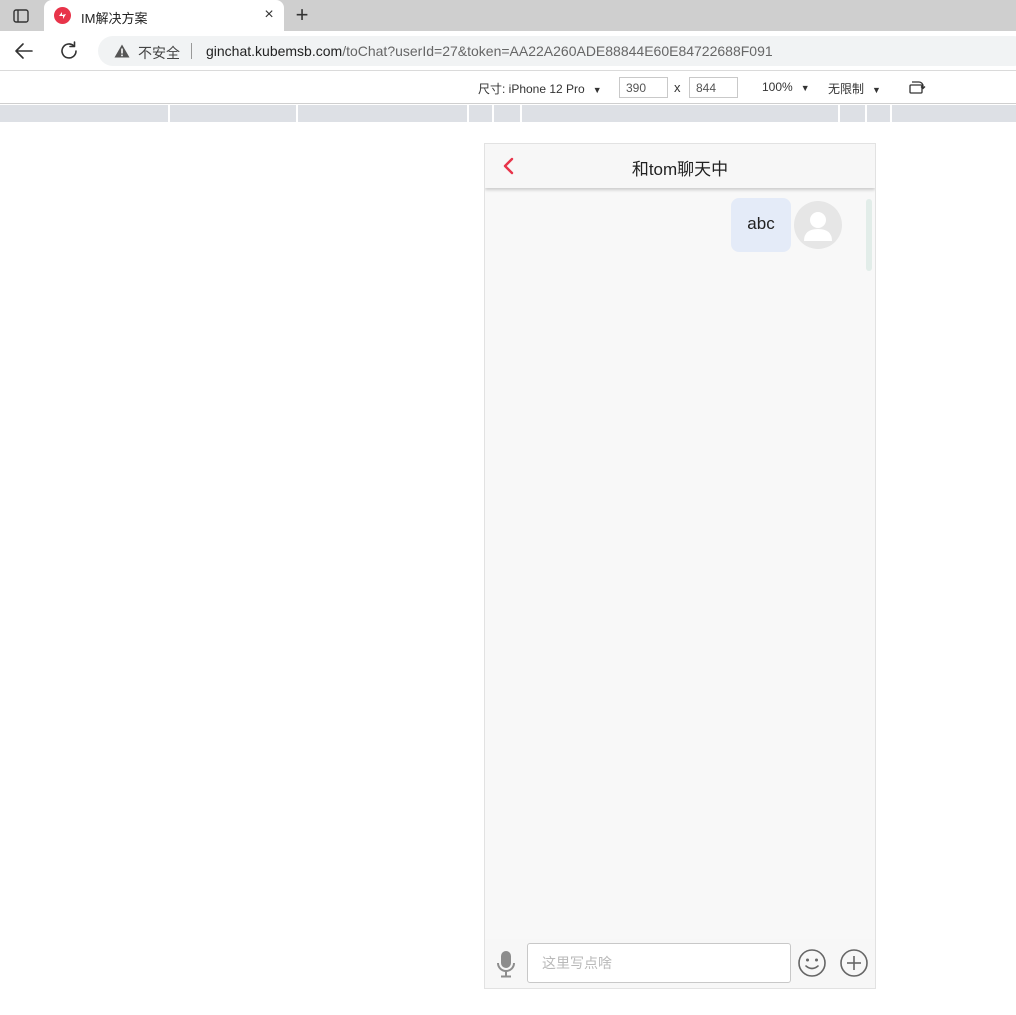  I want to click on plus-circle-icon, so click(854, 963).